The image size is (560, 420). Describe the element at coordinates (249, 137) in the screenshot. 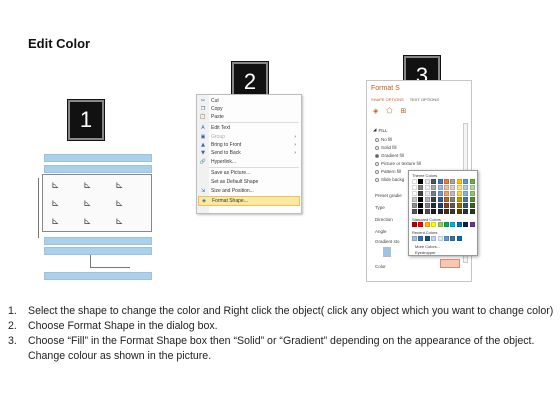

I see `menu-item-group: ▣ Group ›` at that location.